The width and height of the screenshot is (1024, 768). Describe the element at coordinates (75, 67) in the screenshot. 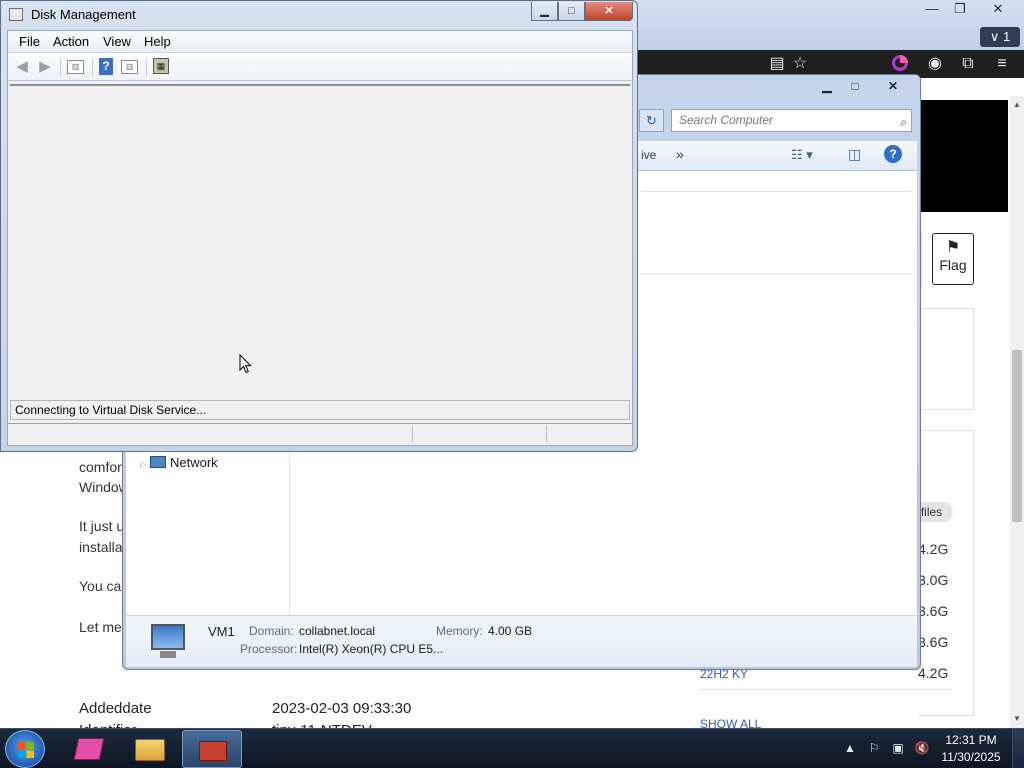

I see `console-tree-icon: ▥` at that location.